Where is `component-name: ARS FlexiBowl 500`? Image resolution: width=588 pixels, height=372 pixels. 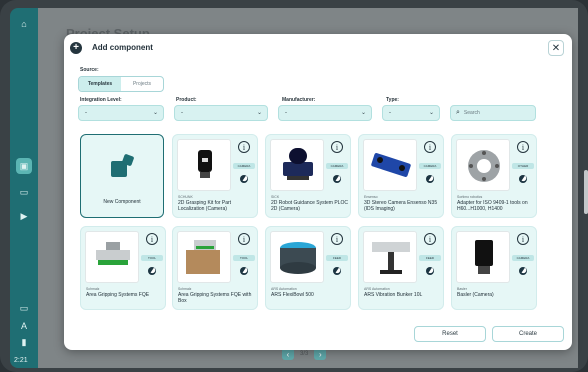 component-name: ARS FlexiBowl 500 is located at coordinates (292, 295).